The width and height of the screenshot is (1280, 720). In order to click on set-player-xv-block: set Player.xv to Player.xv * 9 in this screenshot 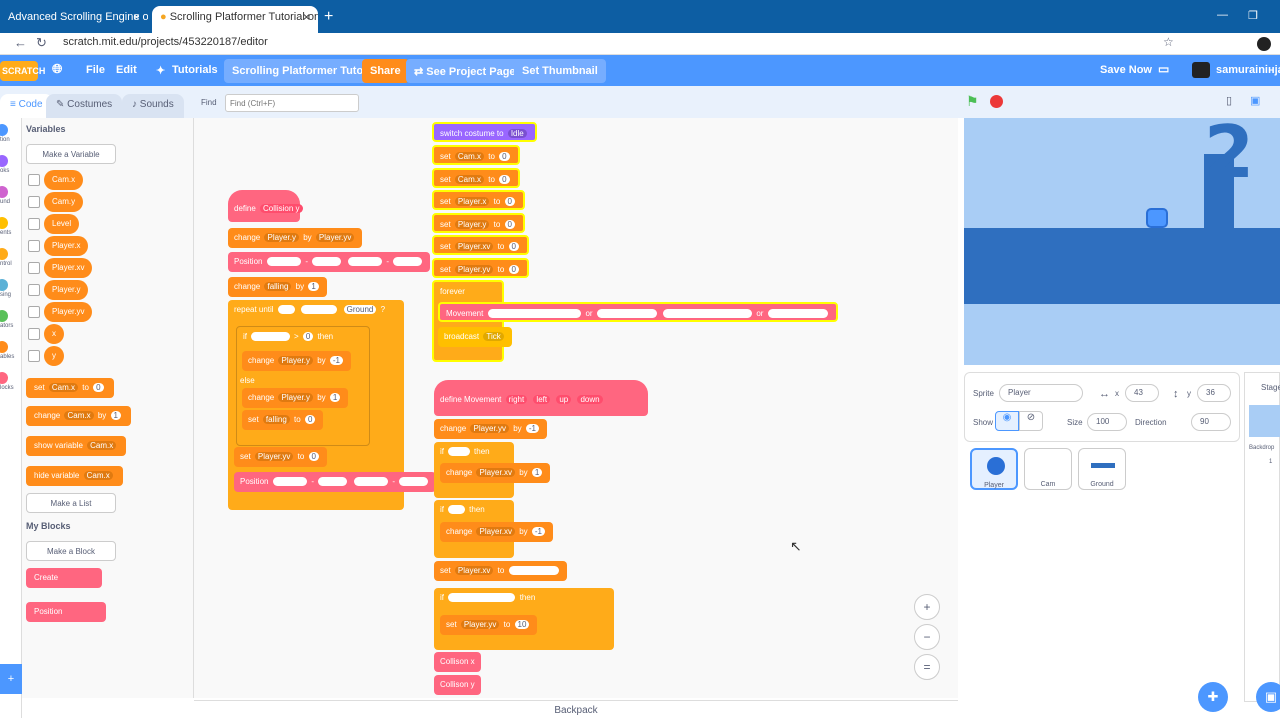, I will do `click(501, 571)`.